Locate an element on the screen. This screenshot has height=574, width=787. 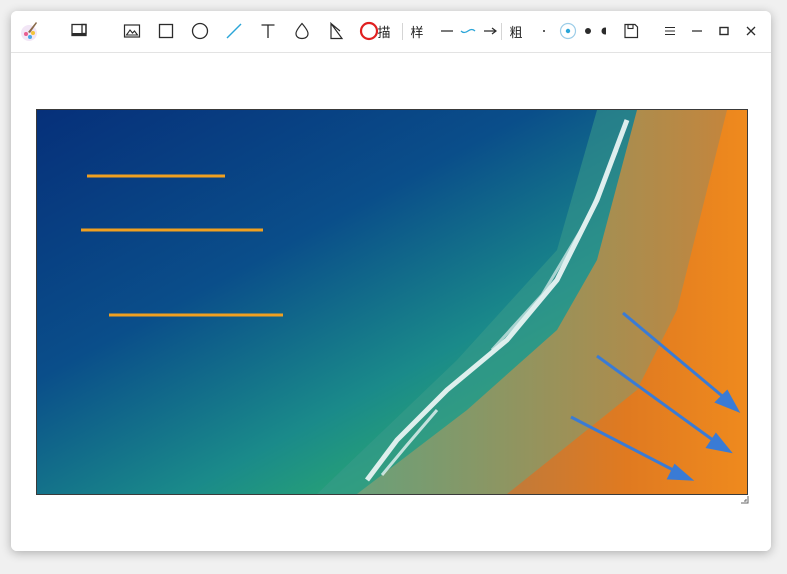
menu-icon is located at coordinates (670, 31).